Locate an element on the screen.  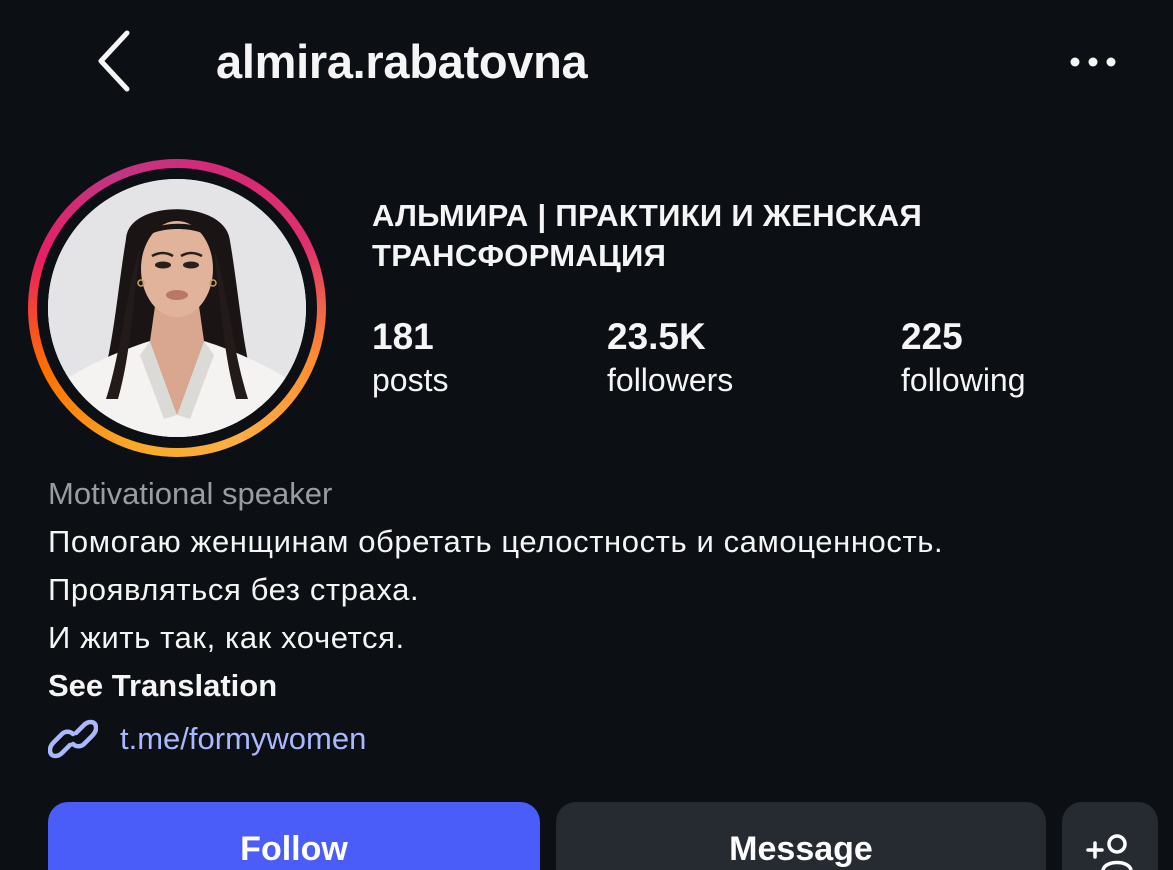
bio-line: И жить так, как хочется. is located at coordinates (226, 637).